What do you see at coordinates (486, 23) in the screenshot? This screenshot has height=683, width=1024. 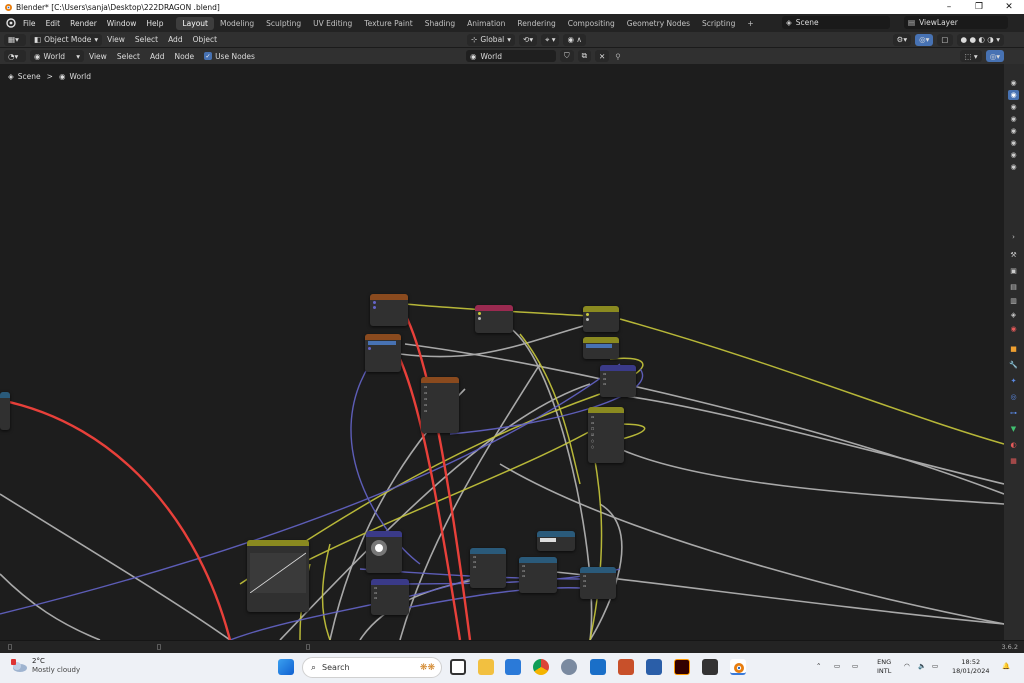 I see `tab-animation: Animation` at bounding box center [486, 23].